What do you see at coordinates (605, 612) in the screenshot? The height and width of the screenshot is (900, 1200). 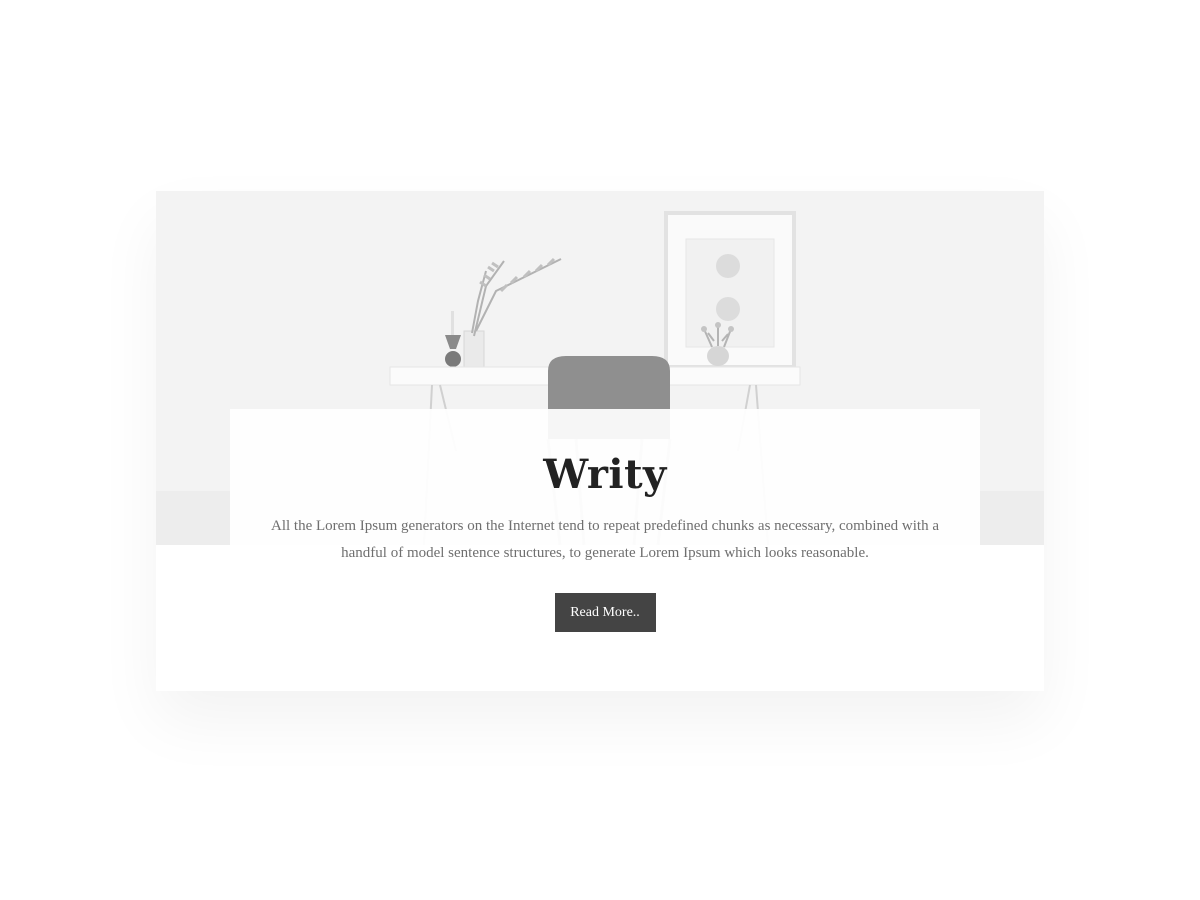 I see `read-more-button: Read More..` at bounding box center [605, 612].